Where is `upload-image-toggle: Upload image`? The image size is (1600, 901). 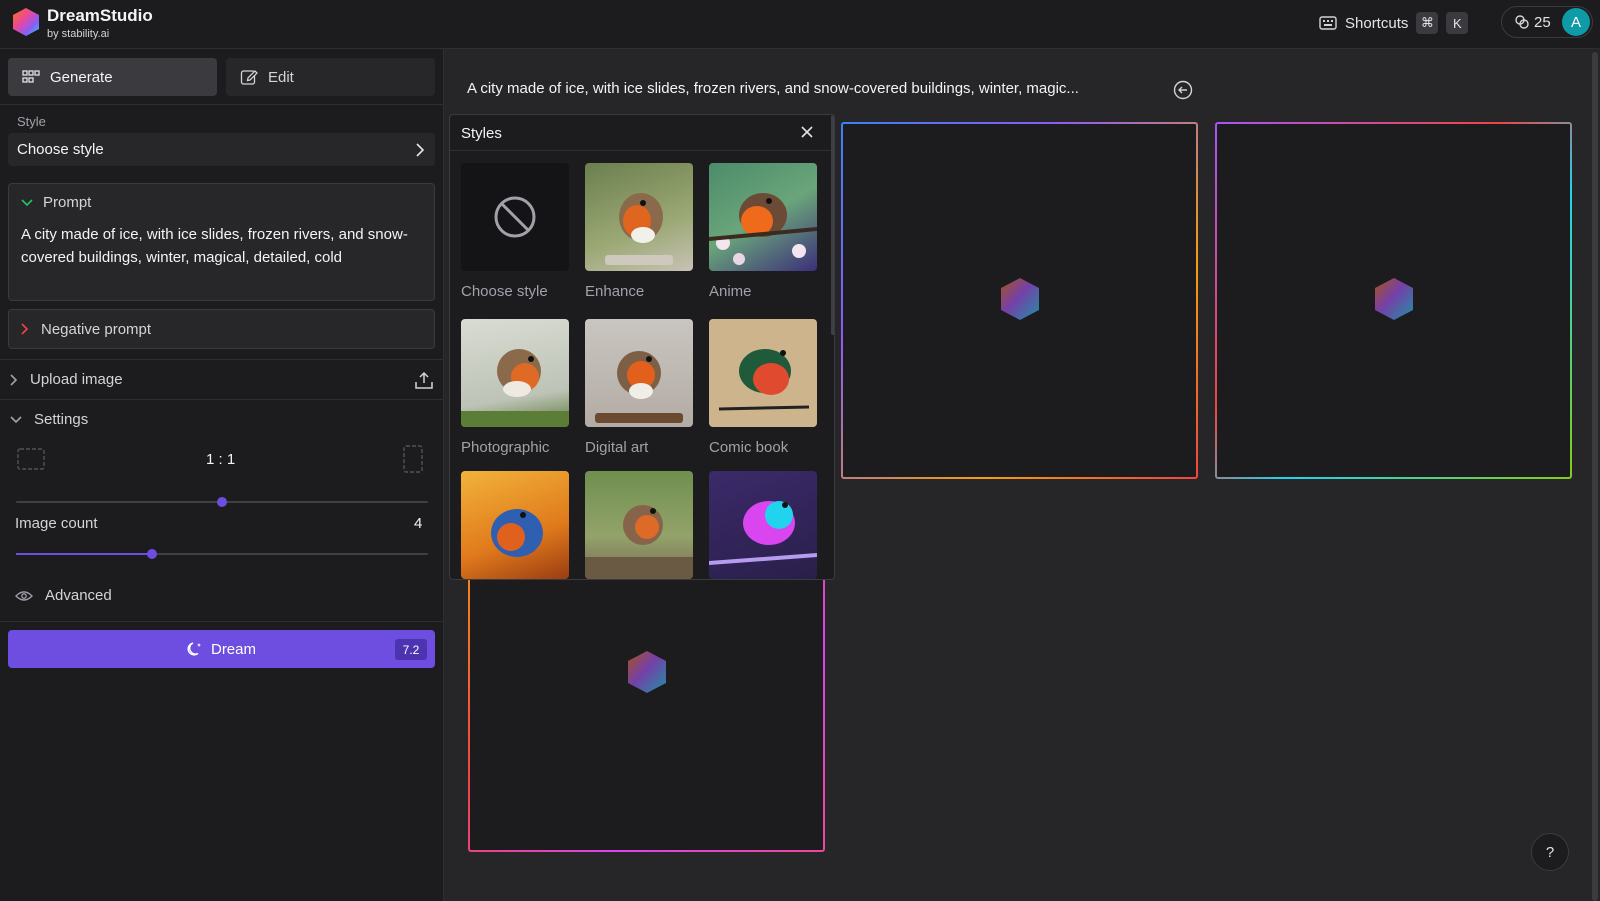 upload-image-toggle: Upload image is located at coordinates (66, 379).